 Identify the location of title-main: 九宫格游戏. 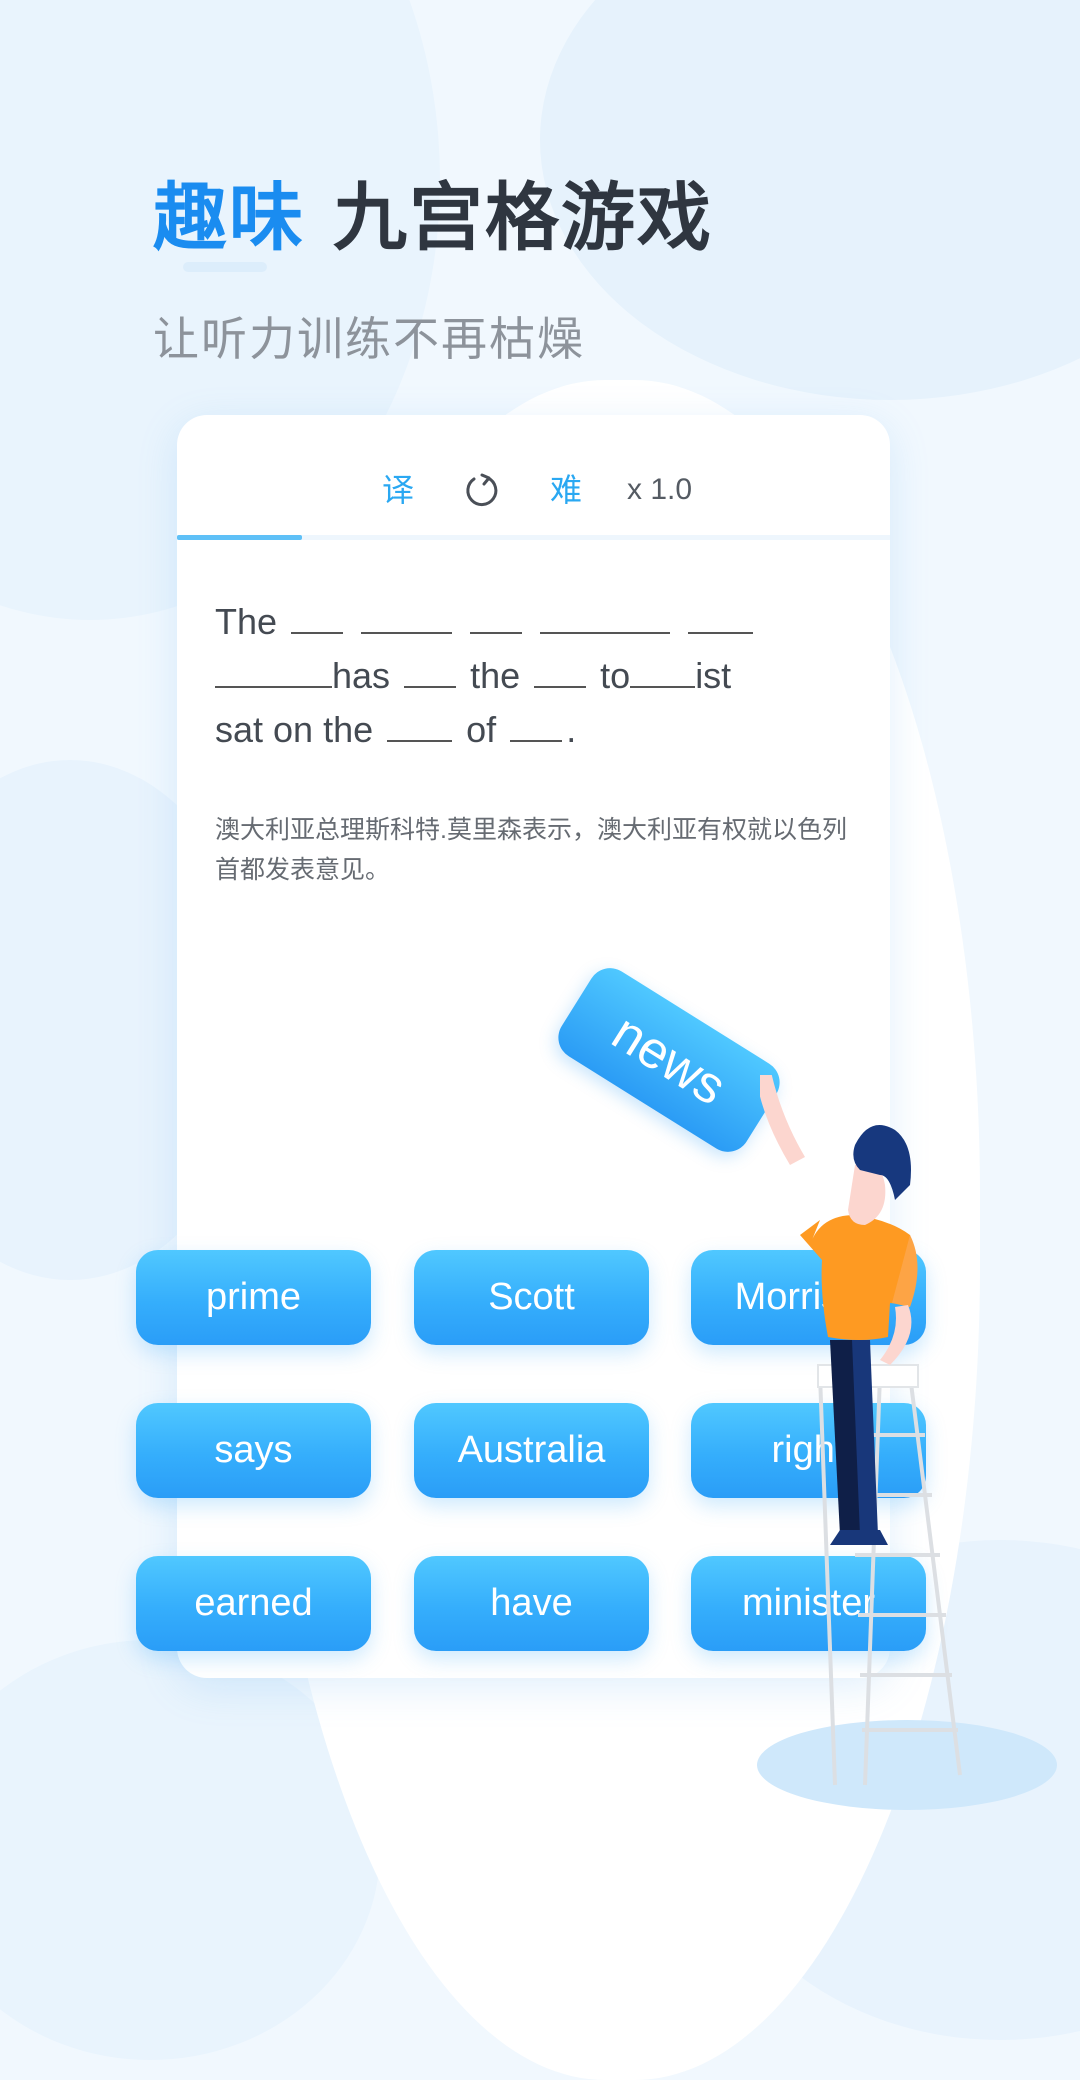
(523, 217).